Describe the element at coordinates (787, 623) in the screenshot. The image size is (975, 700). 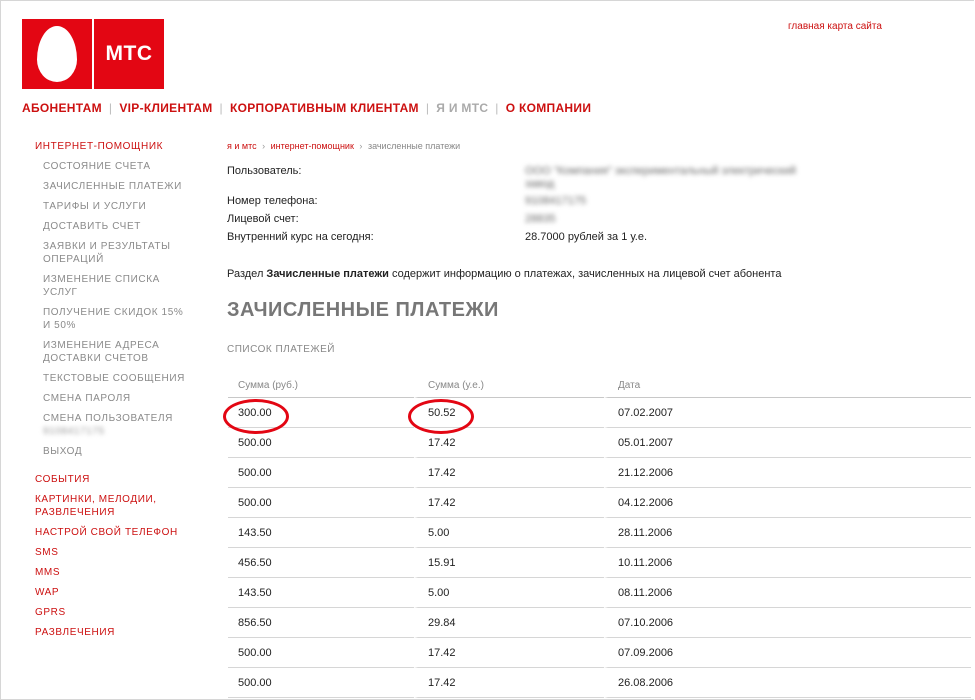
I see `cell-date: 07.10.2006` at that location.